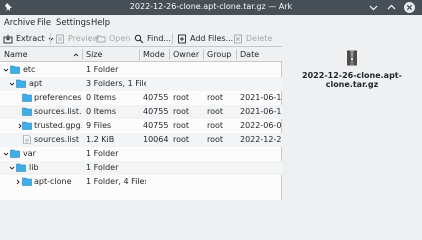 Image resolution: width=422 pixels, height=240 pixels. I want to click on row-name: lib, so click(34, 167).